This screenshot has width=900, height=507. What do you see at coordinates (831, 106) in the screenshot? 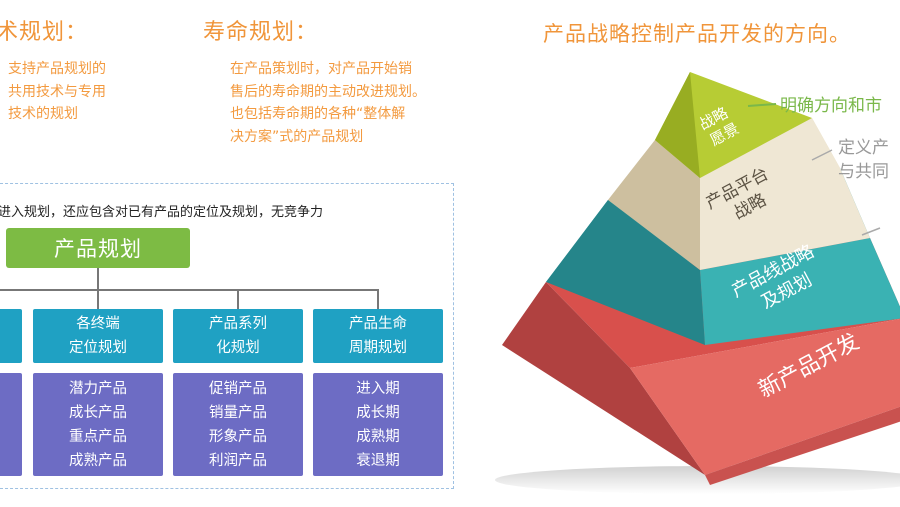
I see `annotation-green: 明确方向和市` at bounding box center [831, 106].